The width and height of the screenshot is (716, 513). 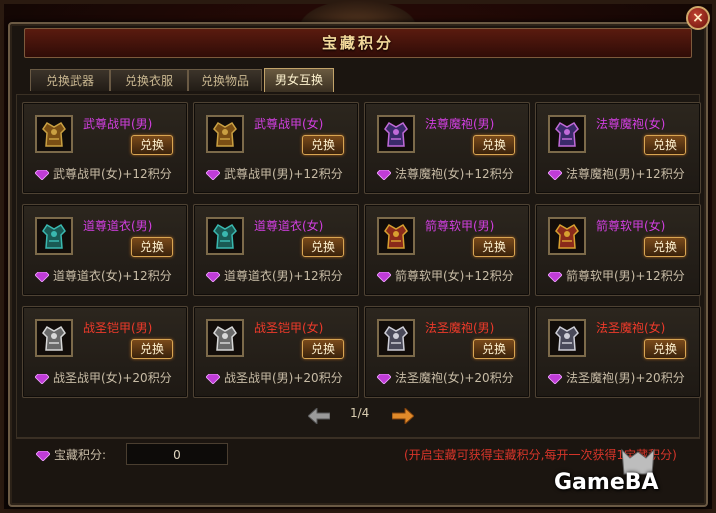 What do you see at coordinates (618, 148) in the screenshot?
I see `item-card: 法尊魔袍(女) 兑换法尊魔袍(男)+12积分` at bounding box center [618, 148].